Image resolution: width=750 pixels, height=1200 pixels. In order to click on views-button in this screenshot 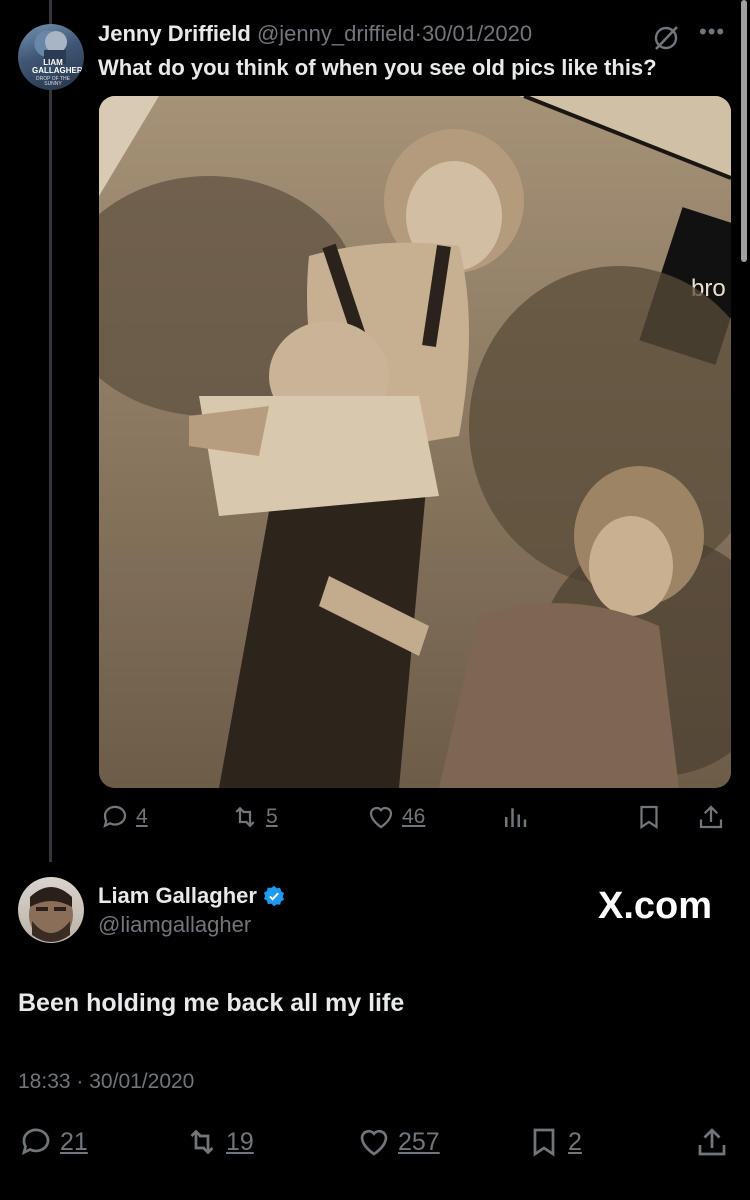, I will do `click(515, 817)`.